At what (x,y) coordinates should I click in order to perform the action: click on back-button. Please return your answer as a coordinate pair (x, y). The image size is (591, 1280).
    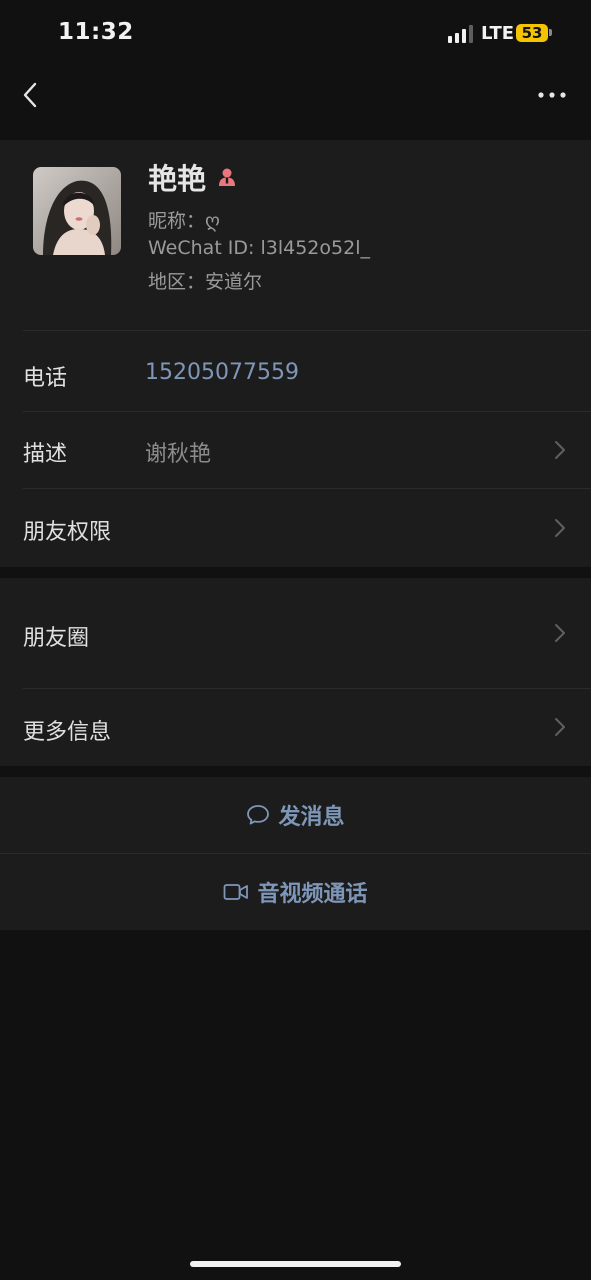
    Looking at the image, I should click on (31, 95).